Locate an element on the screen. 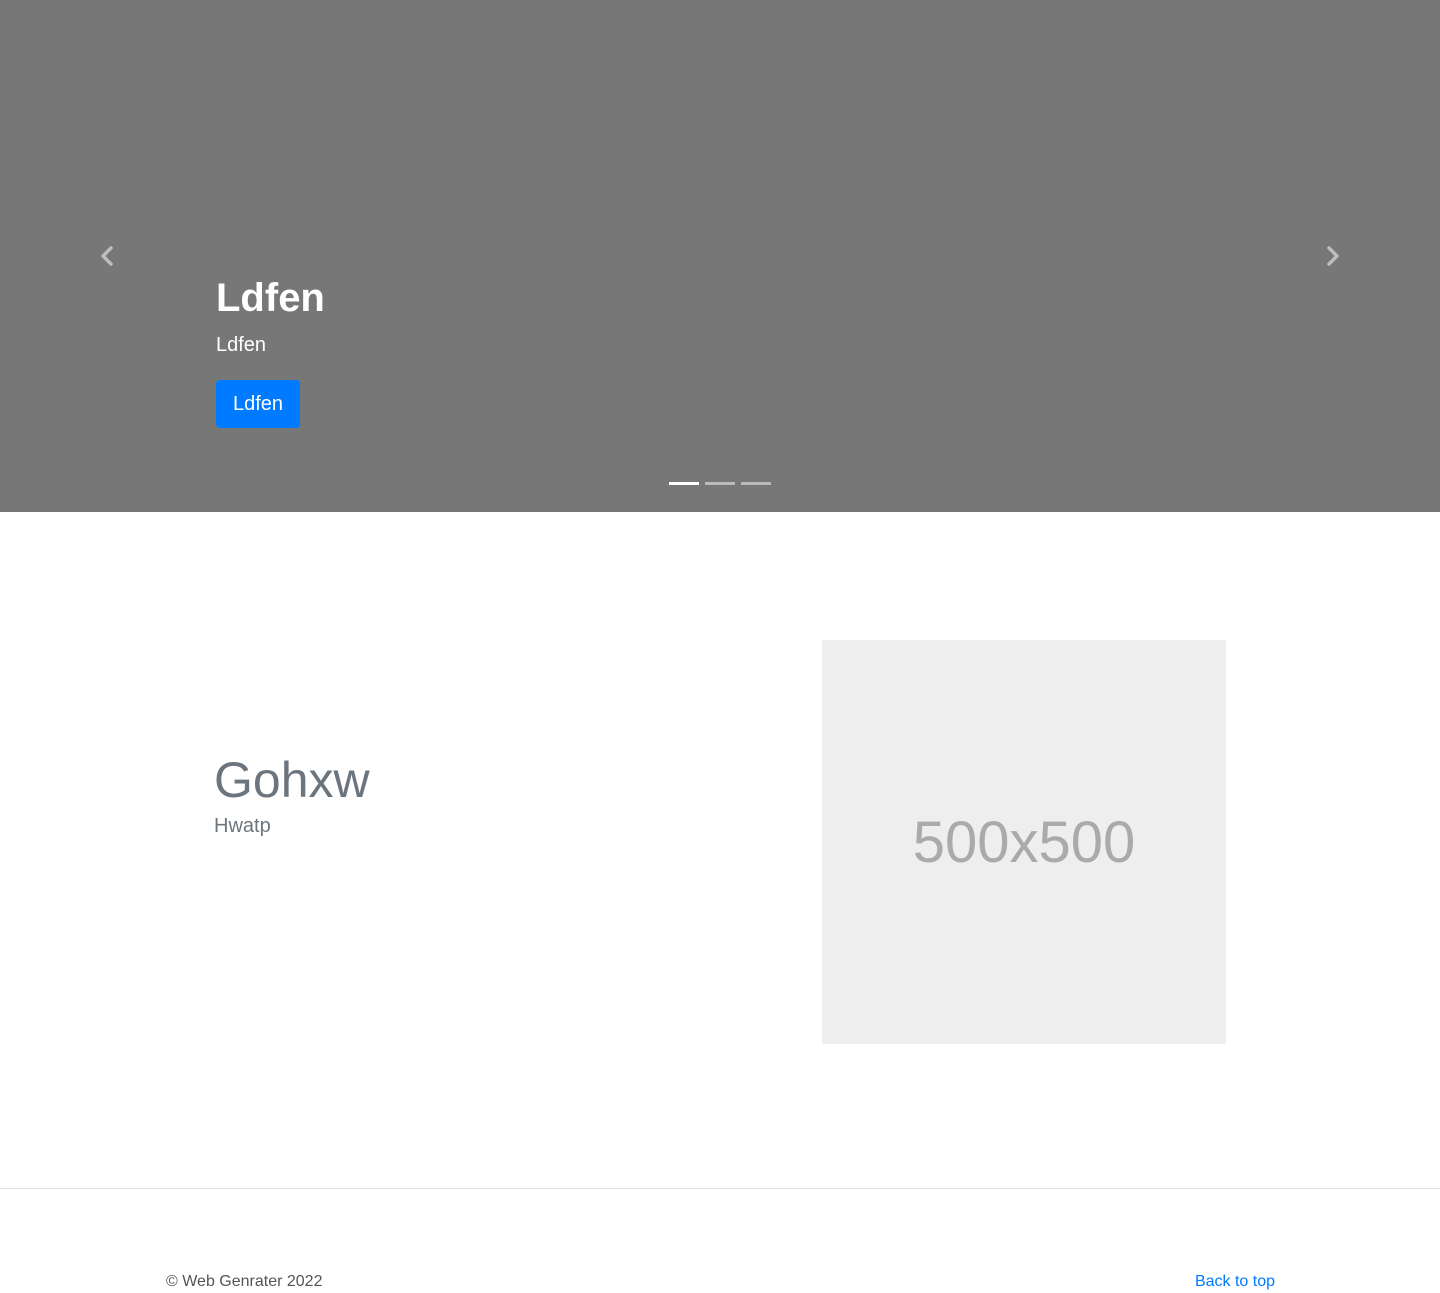 The image size is (1440, 1293). feature-text: Gohxw Hwatp is located at coordinates (292, 795).